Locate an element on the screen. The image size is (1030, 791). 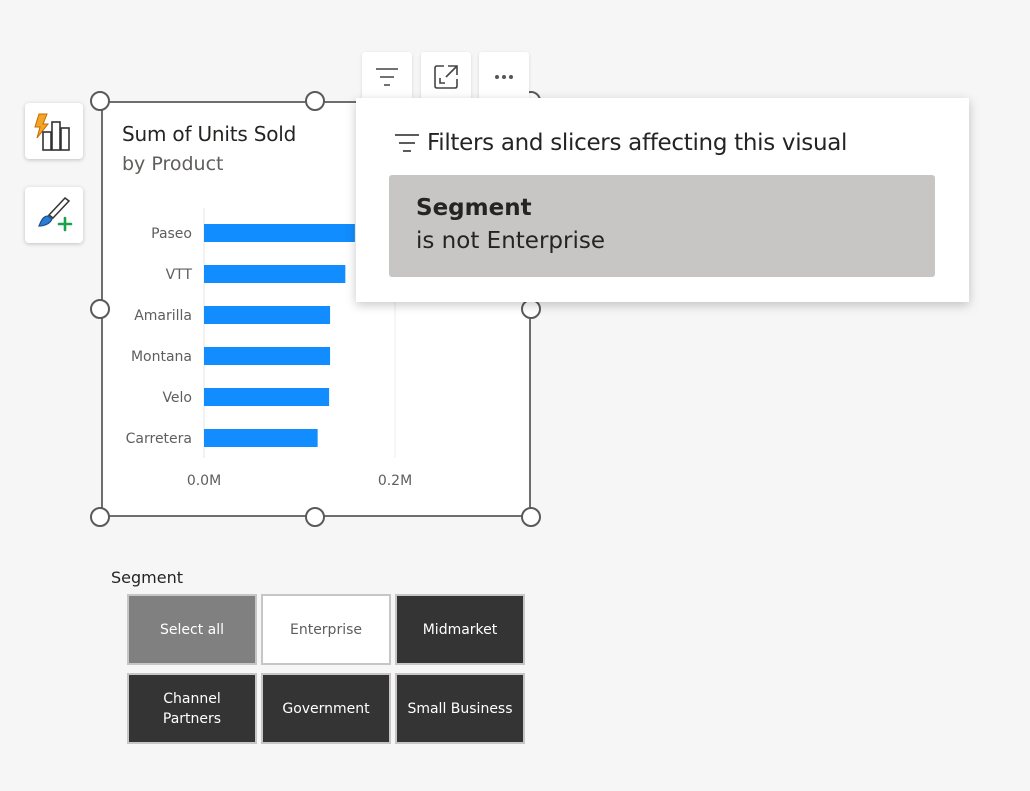
resize-handle-bottom-left is located at coordinates (100, 517).